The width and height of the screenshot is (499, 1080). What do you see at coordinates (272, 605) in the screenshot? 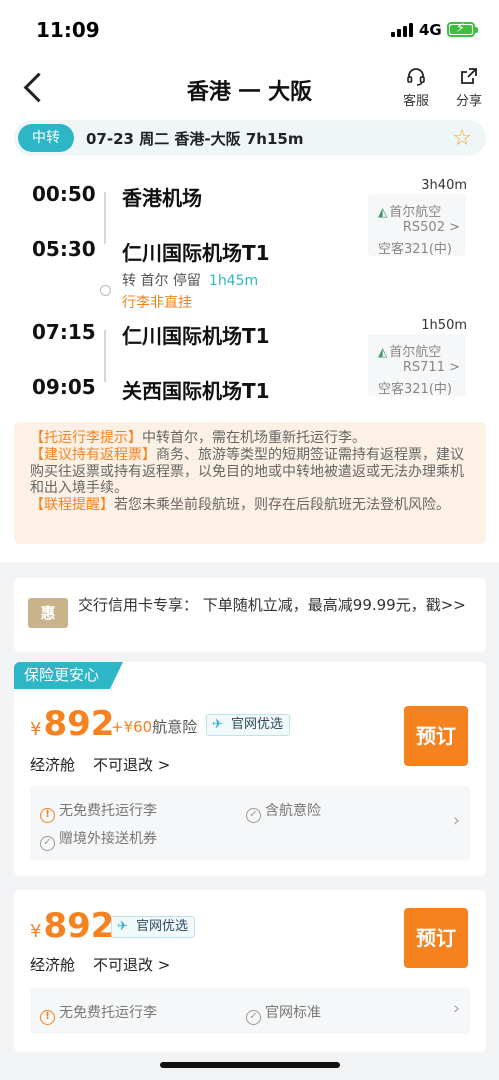
I see `promo-text: 交行信用卡专享： 下单随机立减，最高减99.99元，戳>>` at bounding box center [272, 605].